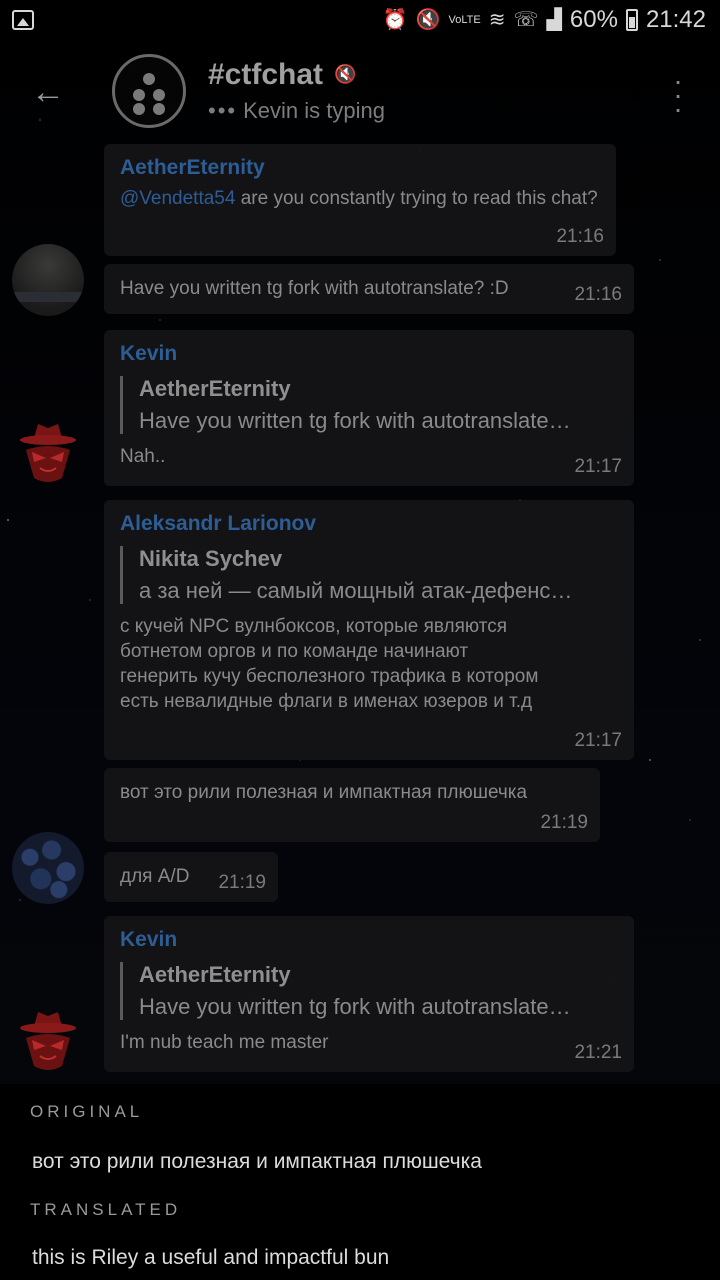  What do you see at coordinates (265, 75) in the screenshot?
I see `chat-title: #ctfchat` at bounding box center [265, 75].